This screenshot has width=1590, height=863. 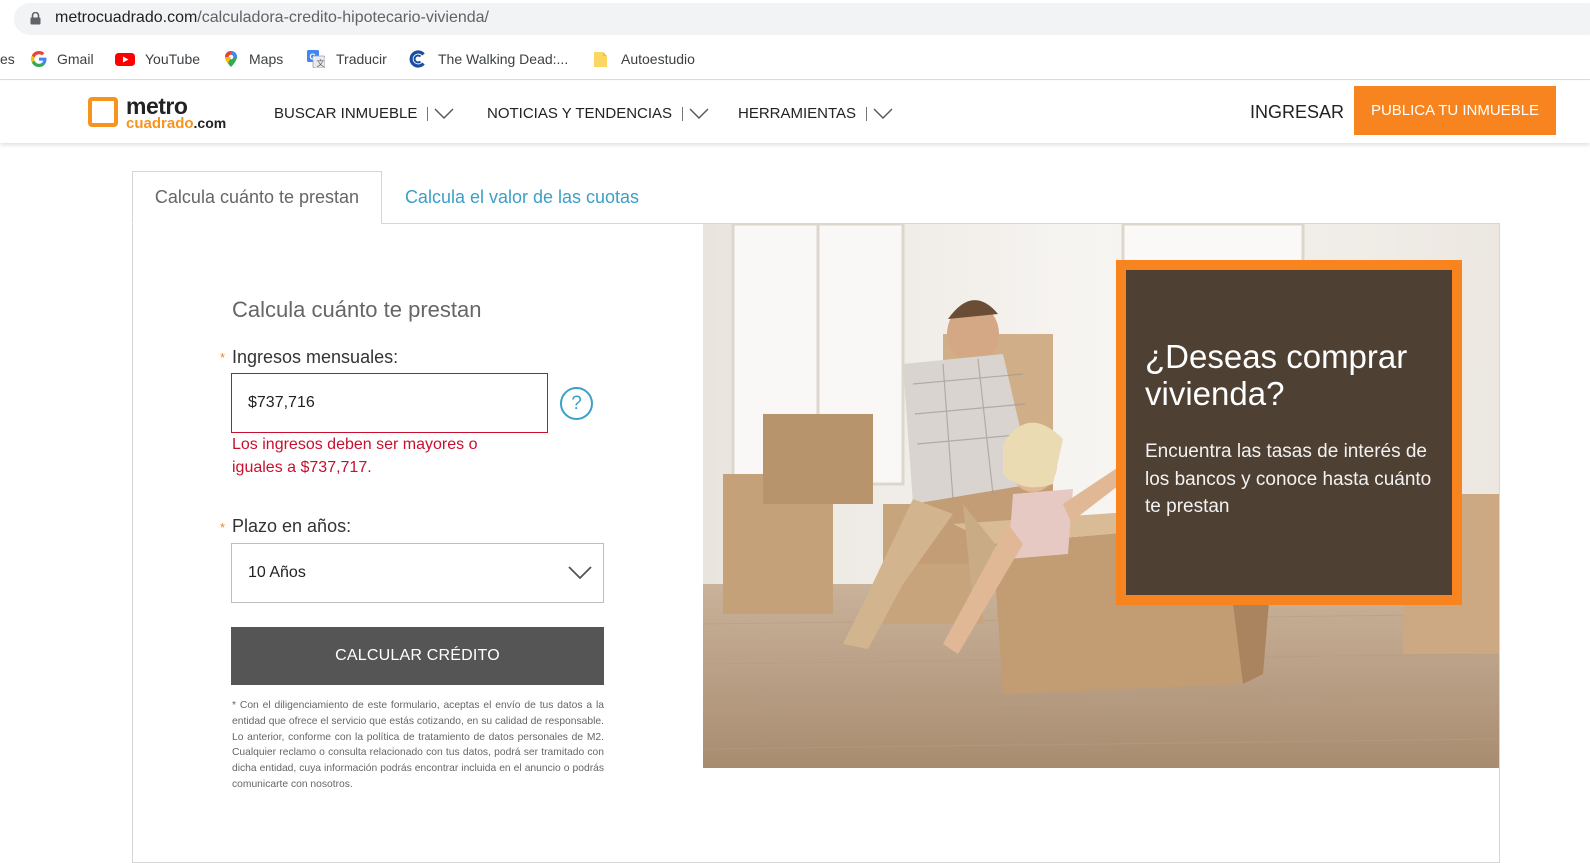 I want to click on tab-calcula-cuotas: Calcula el valor de las cuotas, so click(x=522, y=197).